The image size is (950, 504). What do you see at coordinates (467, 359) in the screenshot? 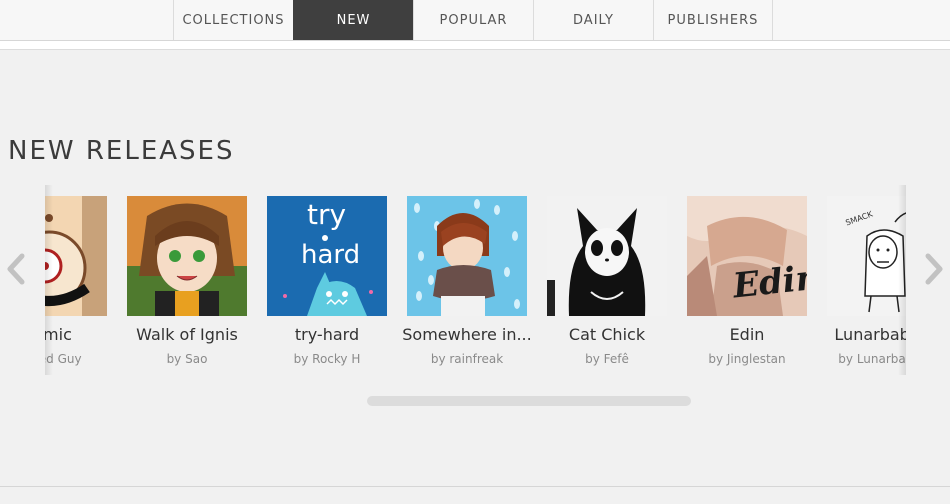
I see `card-author: by rainfreak` at bounding box center [467, 359].